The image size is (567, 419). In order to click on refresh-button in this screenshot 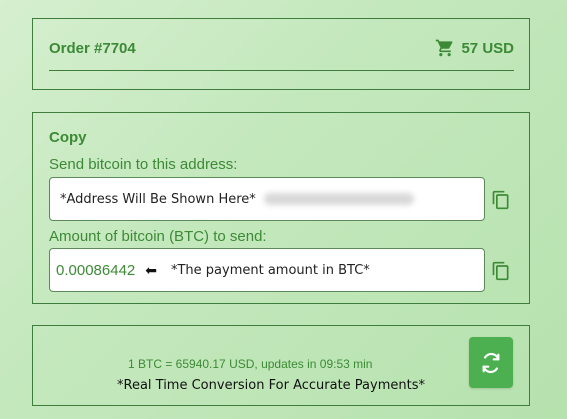, I will do `click(491, 362)`.